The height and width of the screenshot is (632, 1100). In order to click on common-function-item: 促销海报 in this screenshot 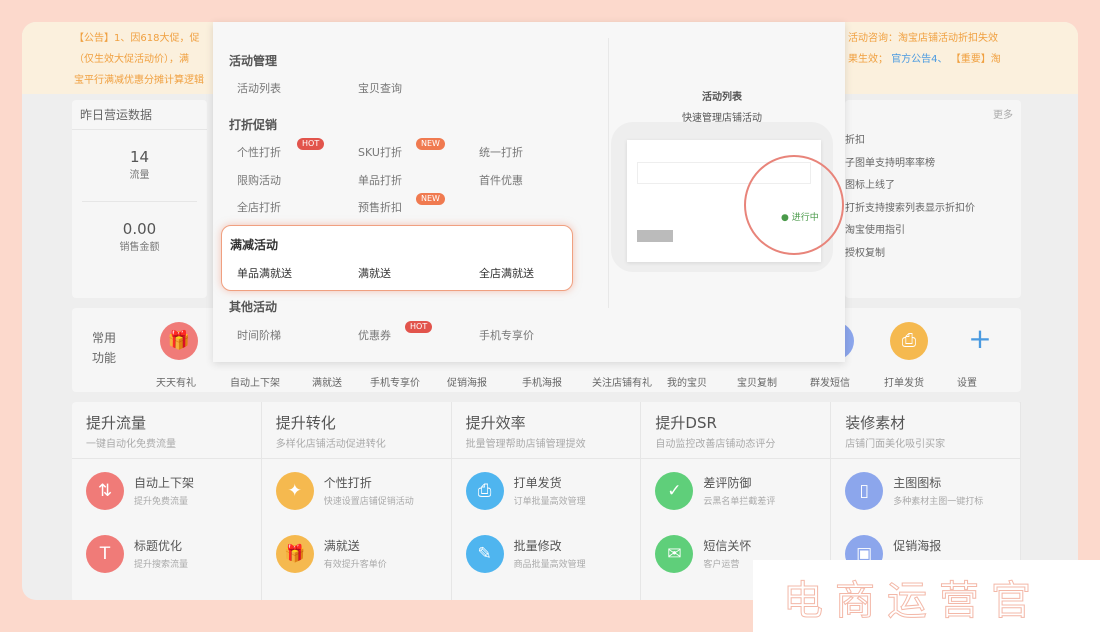, I will do `click(467, 381)`.